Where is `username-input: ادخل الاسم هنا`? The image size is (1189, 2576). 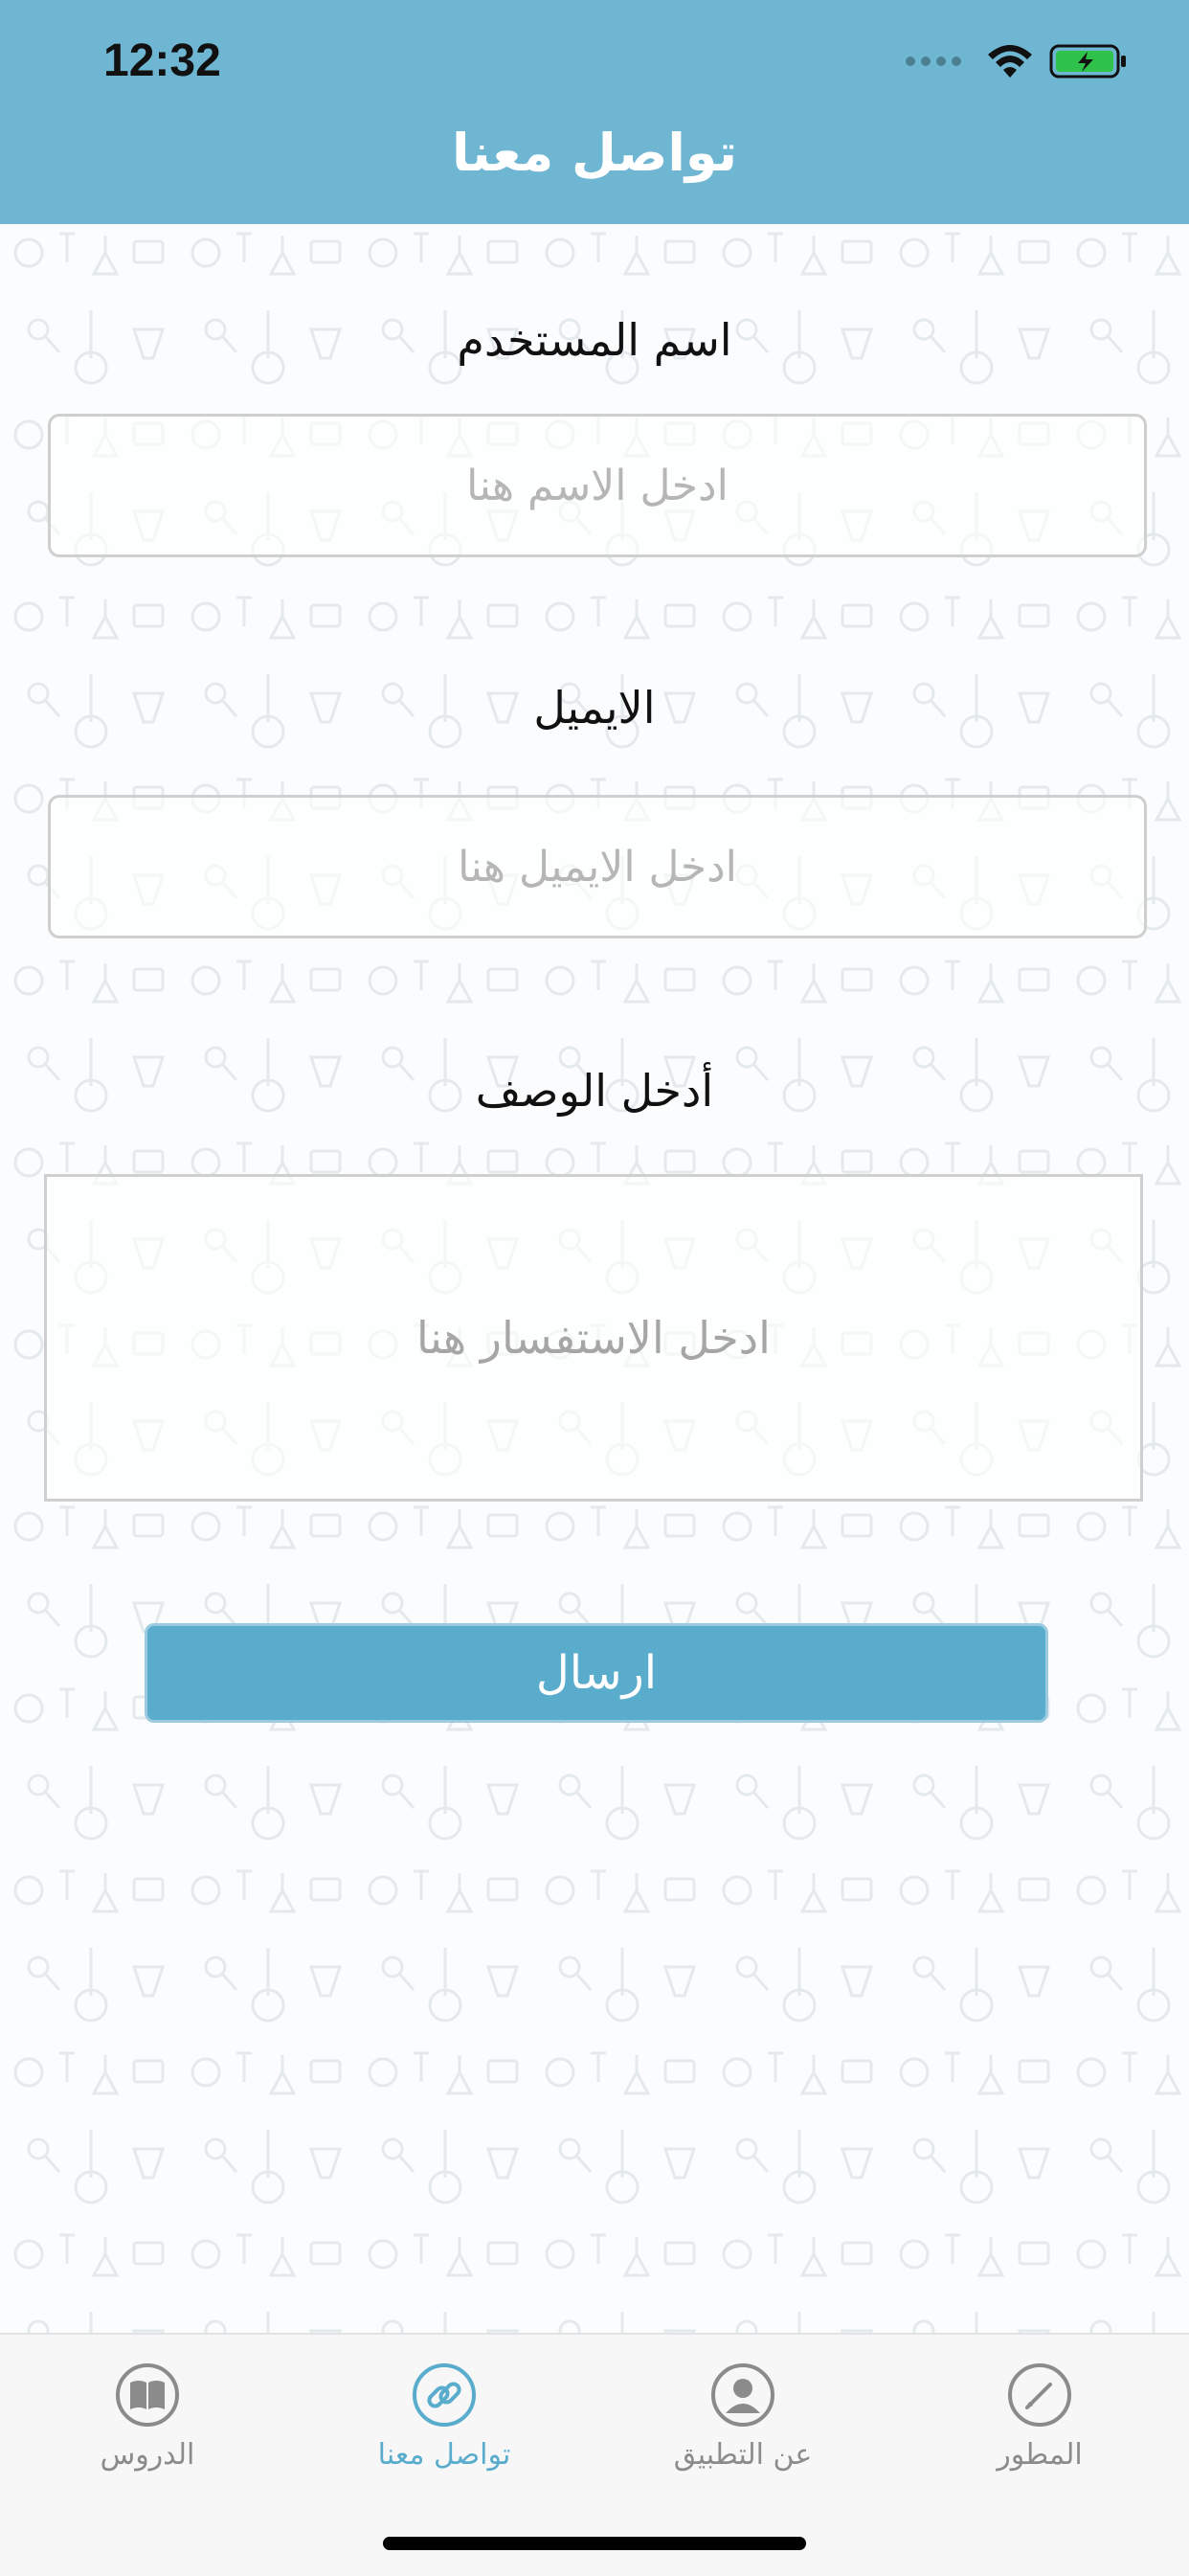 username-input: ادخل الاسم هنا is located at coordinates (597, 485).